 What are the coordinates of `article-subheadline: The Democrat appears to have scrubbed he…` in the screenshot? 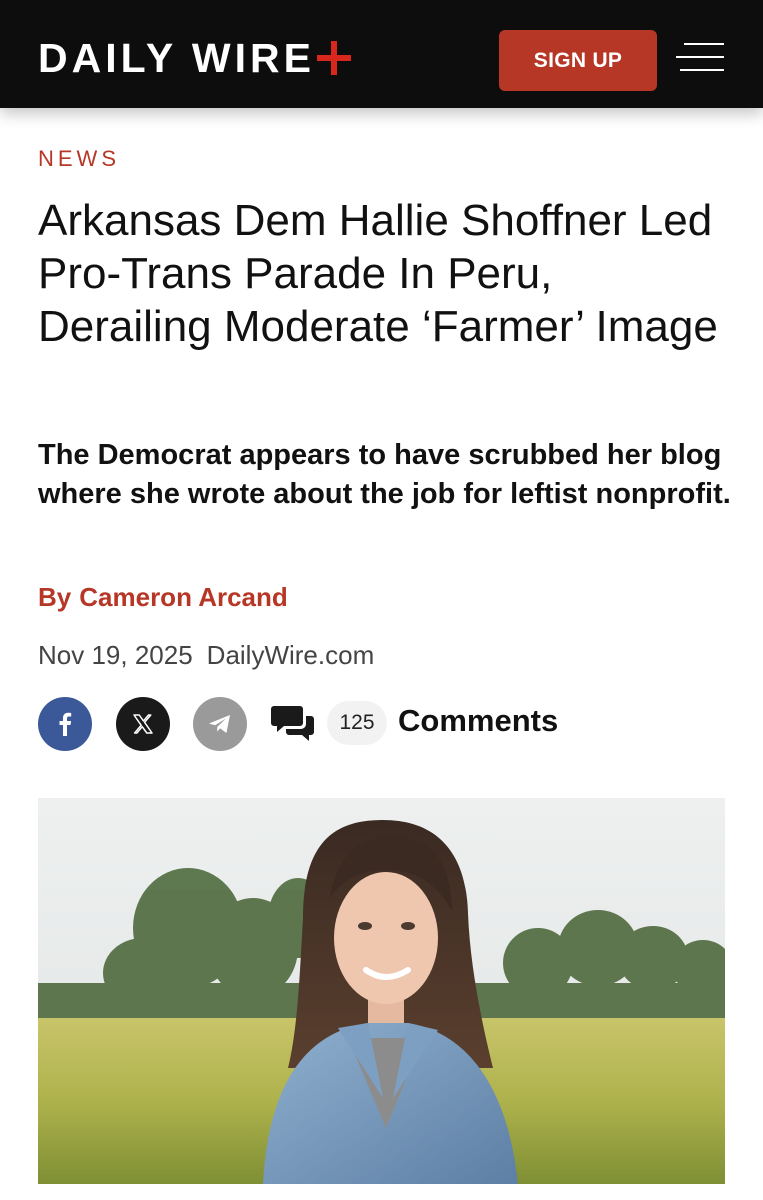 It's located at (384, 474).